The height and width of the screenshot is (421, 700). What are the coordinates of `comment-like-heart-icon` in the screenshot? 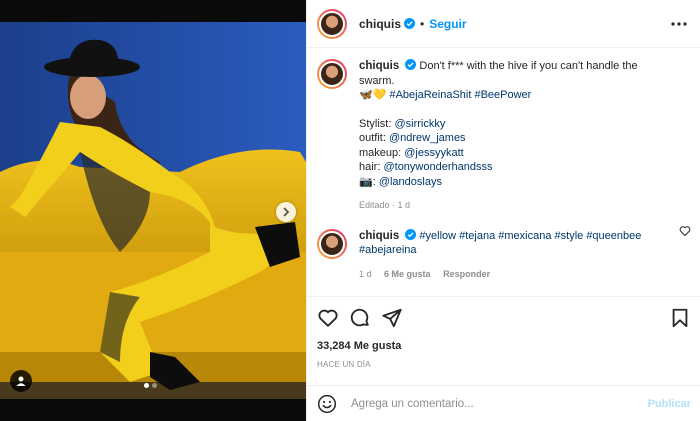 It's located at (685, 231).